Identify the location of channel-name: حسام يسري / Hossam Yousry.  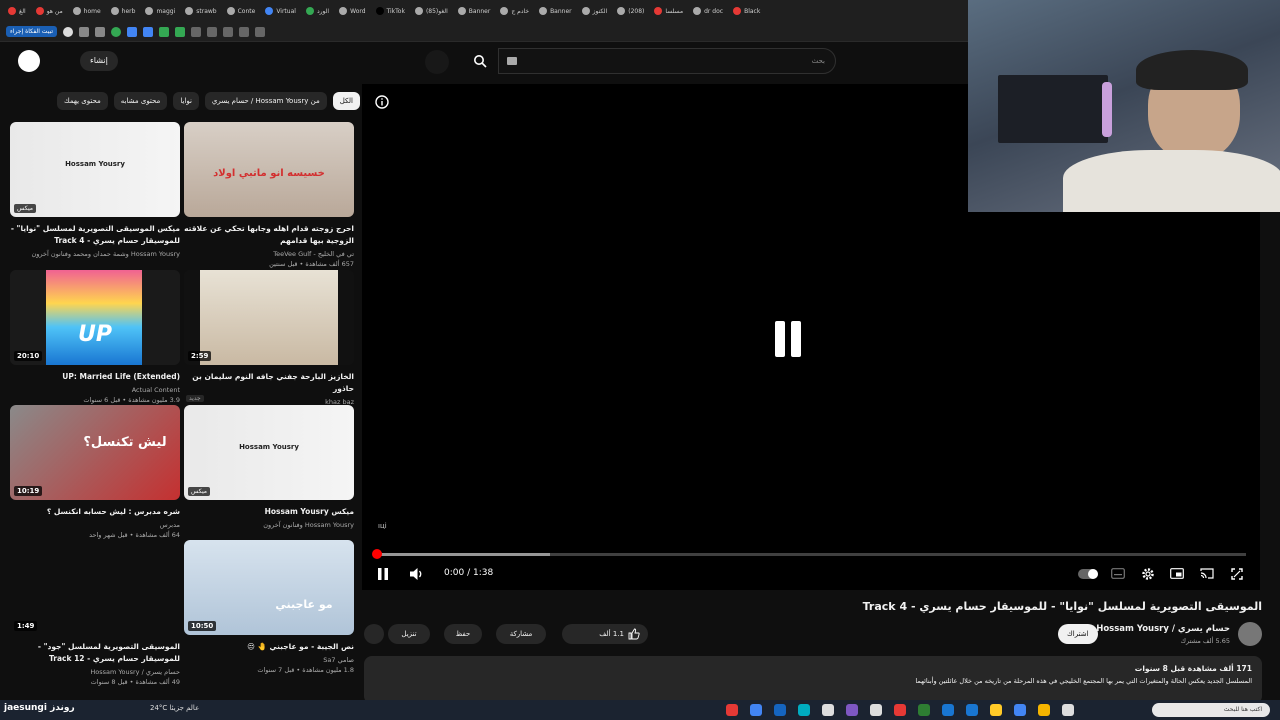
(1163, 629).